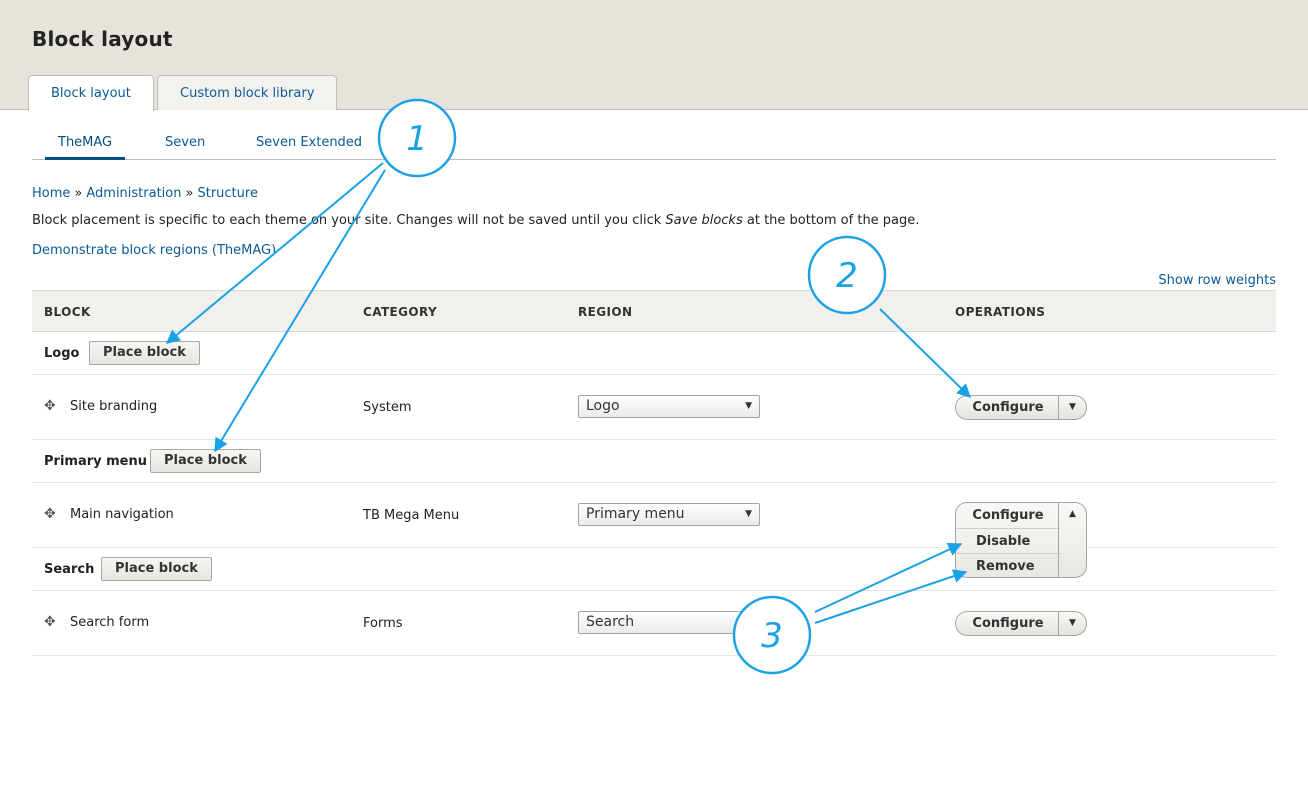 The height and width of the screenshot is (797, 1308). What do you see at coordinates (62, 353) in the screenshot?
I see `region-title: Logo` at bounding box center [62, 353].